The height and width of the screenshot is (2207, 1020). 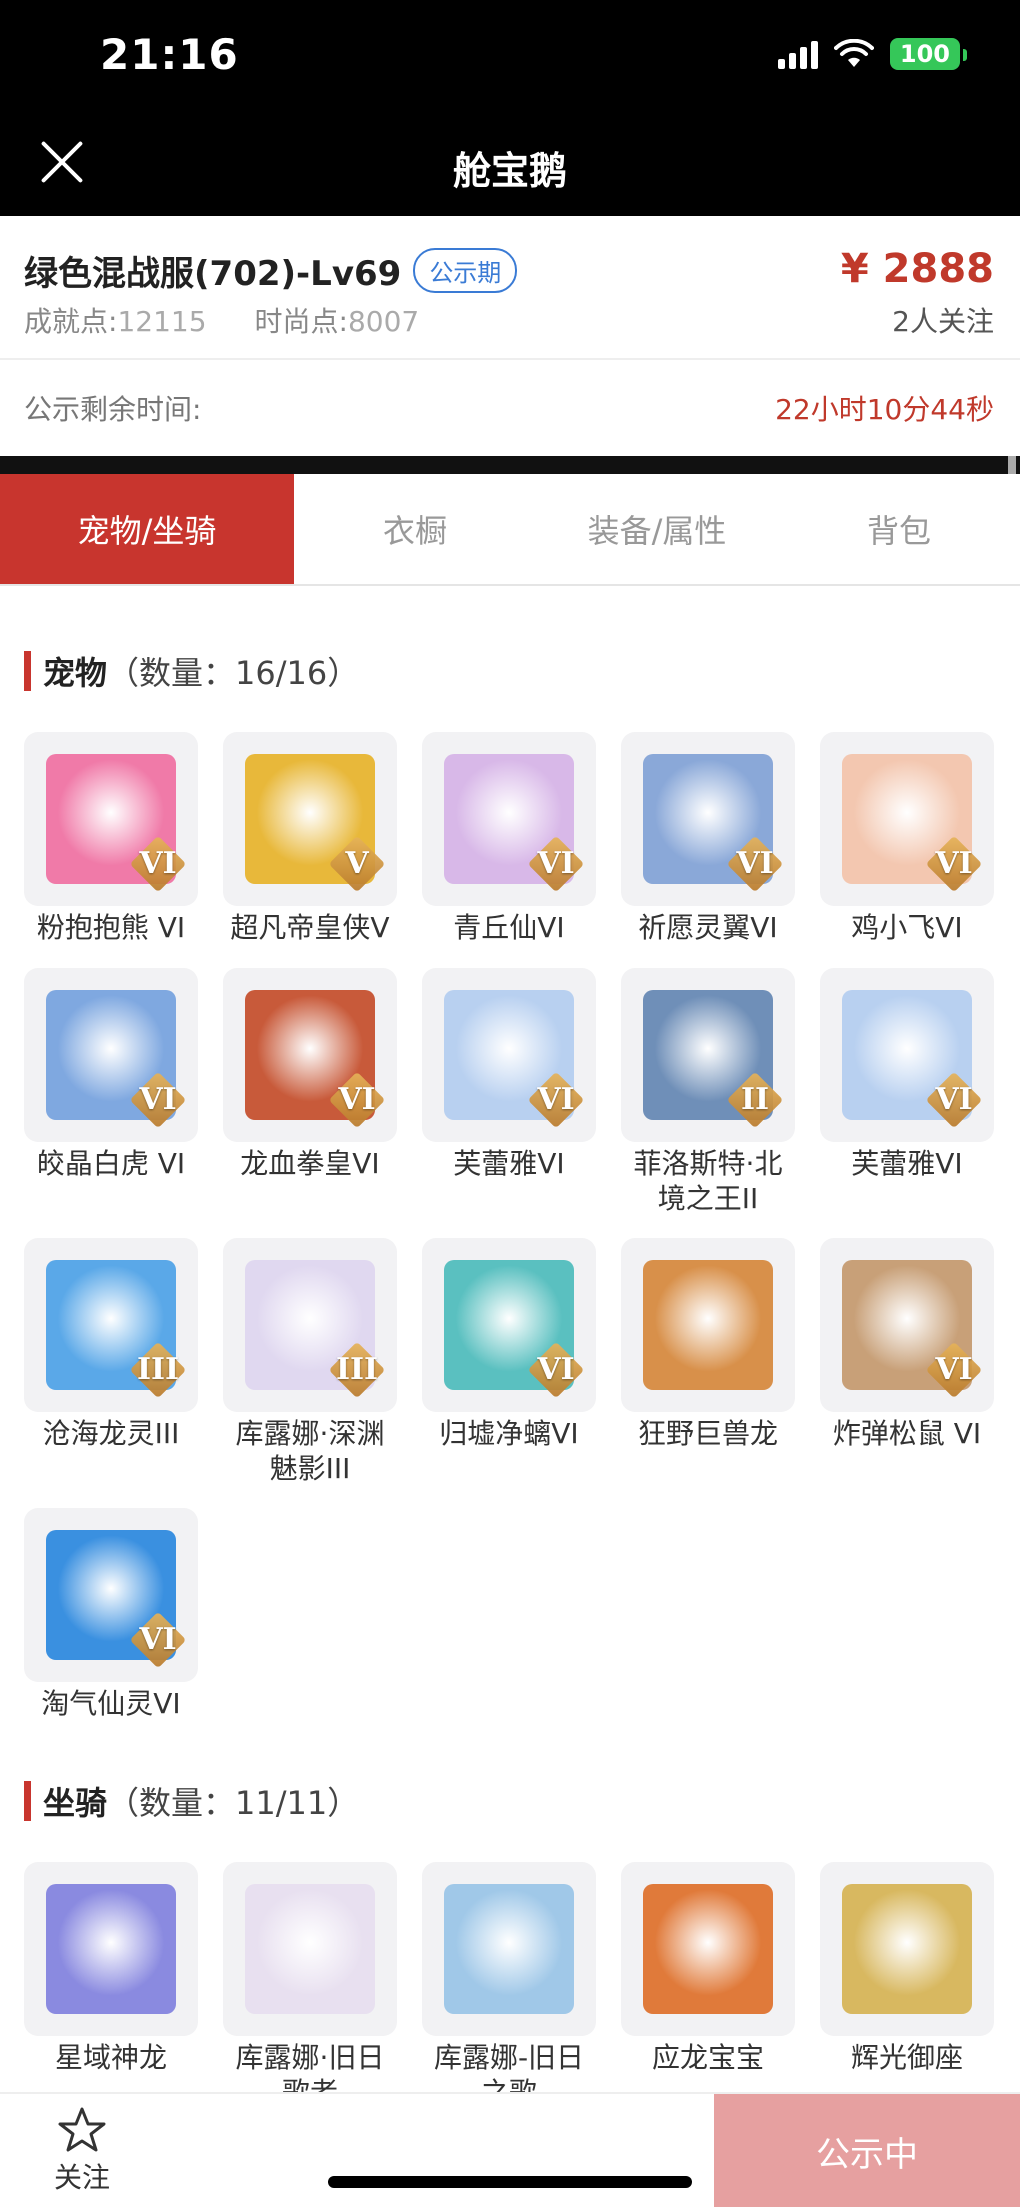 What do you see at coordinates (928, 54) in the screenshot?
I see `battery-icon: 100` at bounding box center [928, 54].